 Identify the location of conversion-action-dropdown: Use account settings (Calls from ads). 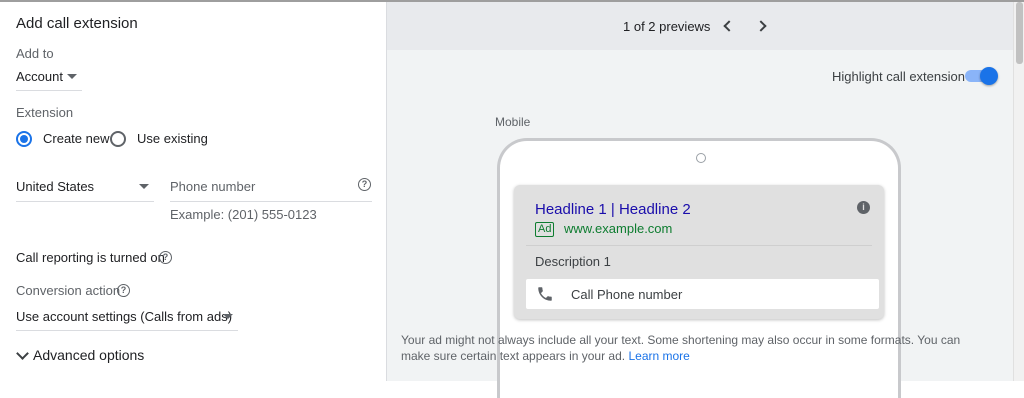
(127, 319).